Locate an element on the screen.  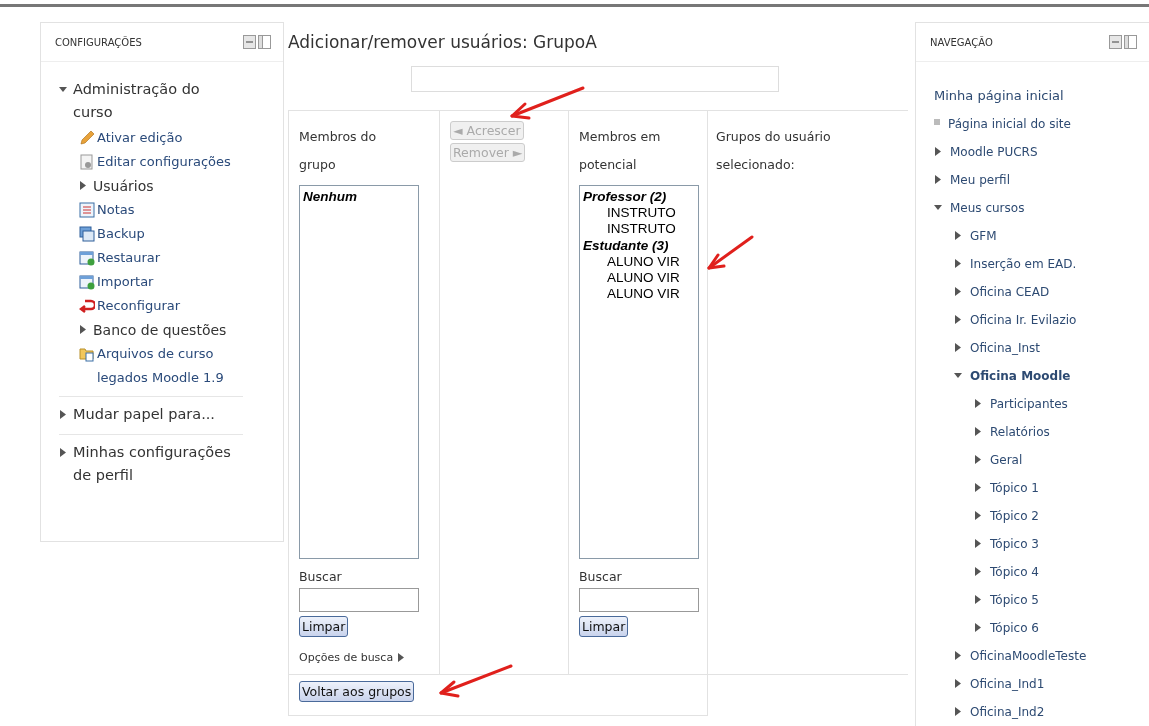
column-label: Membros em potencial is located at coordinates (620, 151).